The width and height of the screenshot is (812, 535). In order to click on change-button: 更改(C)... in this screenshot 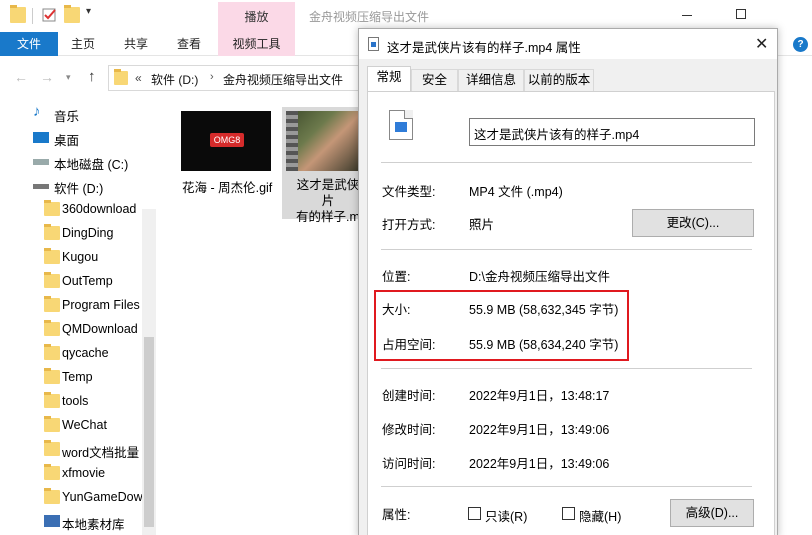, I will do `click(693, 223)`.